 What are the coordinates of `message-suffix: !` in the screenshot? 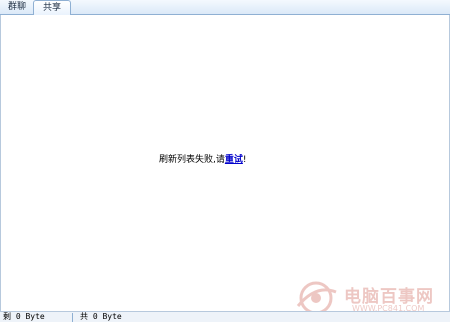 It's located at (244, 160).